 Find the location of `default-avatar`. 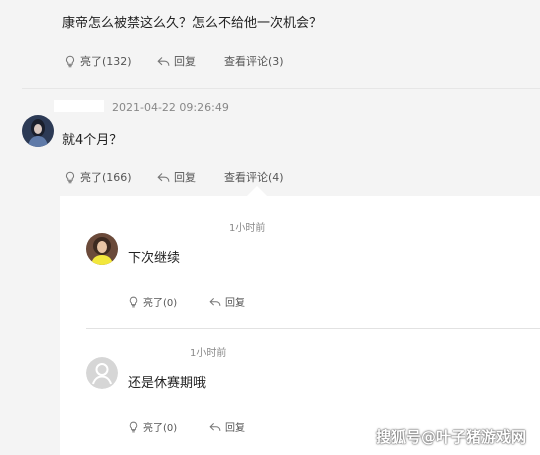

default-avatar is located at coordinates (102, 373).